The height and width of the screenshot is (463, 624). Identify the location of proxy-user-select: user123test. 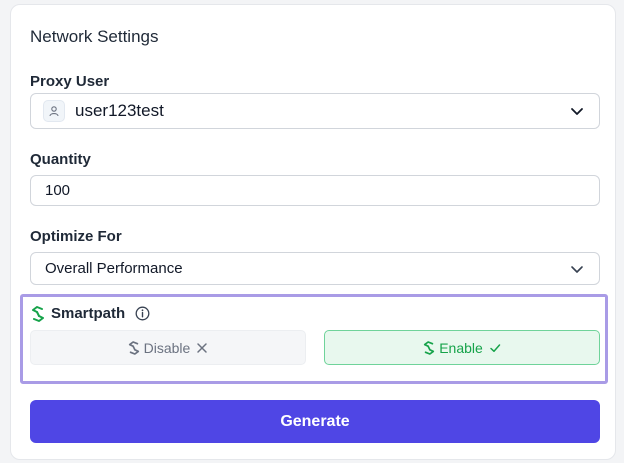
(315, 111).